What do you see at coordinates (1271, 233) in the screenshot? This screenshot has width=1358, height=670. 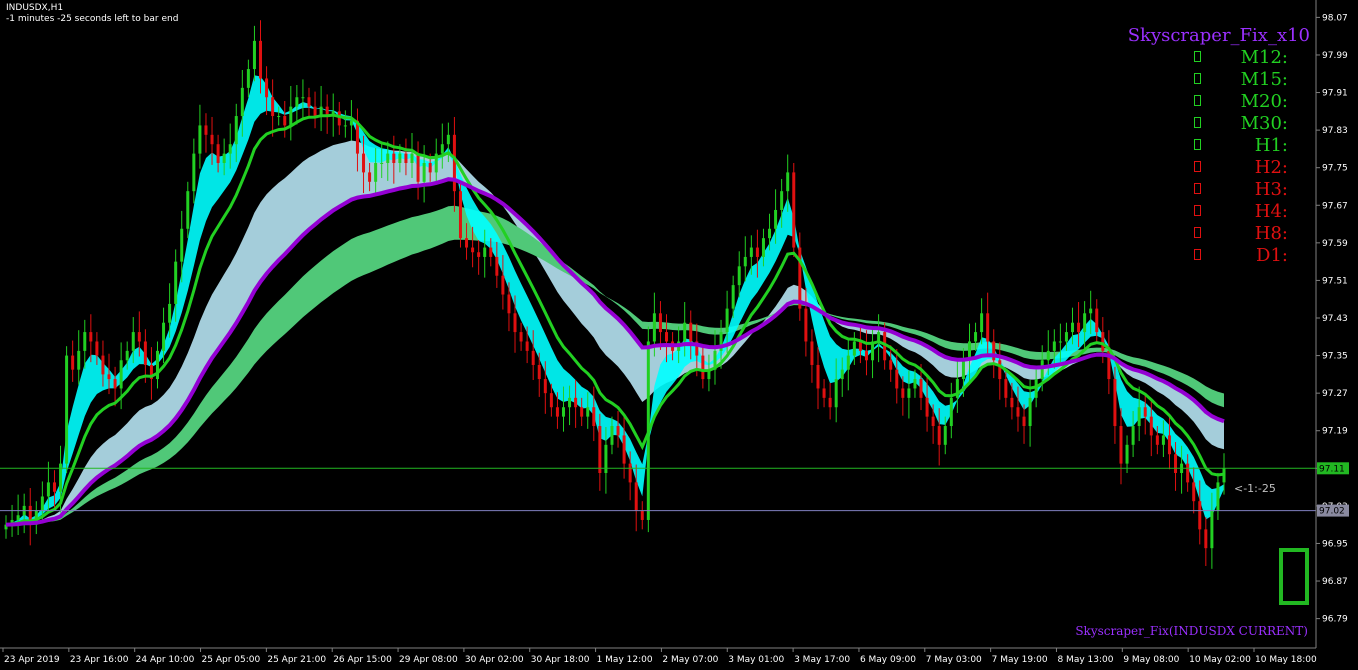 I see `timeframe-label: H8:` at bounding box center [1271, 233].